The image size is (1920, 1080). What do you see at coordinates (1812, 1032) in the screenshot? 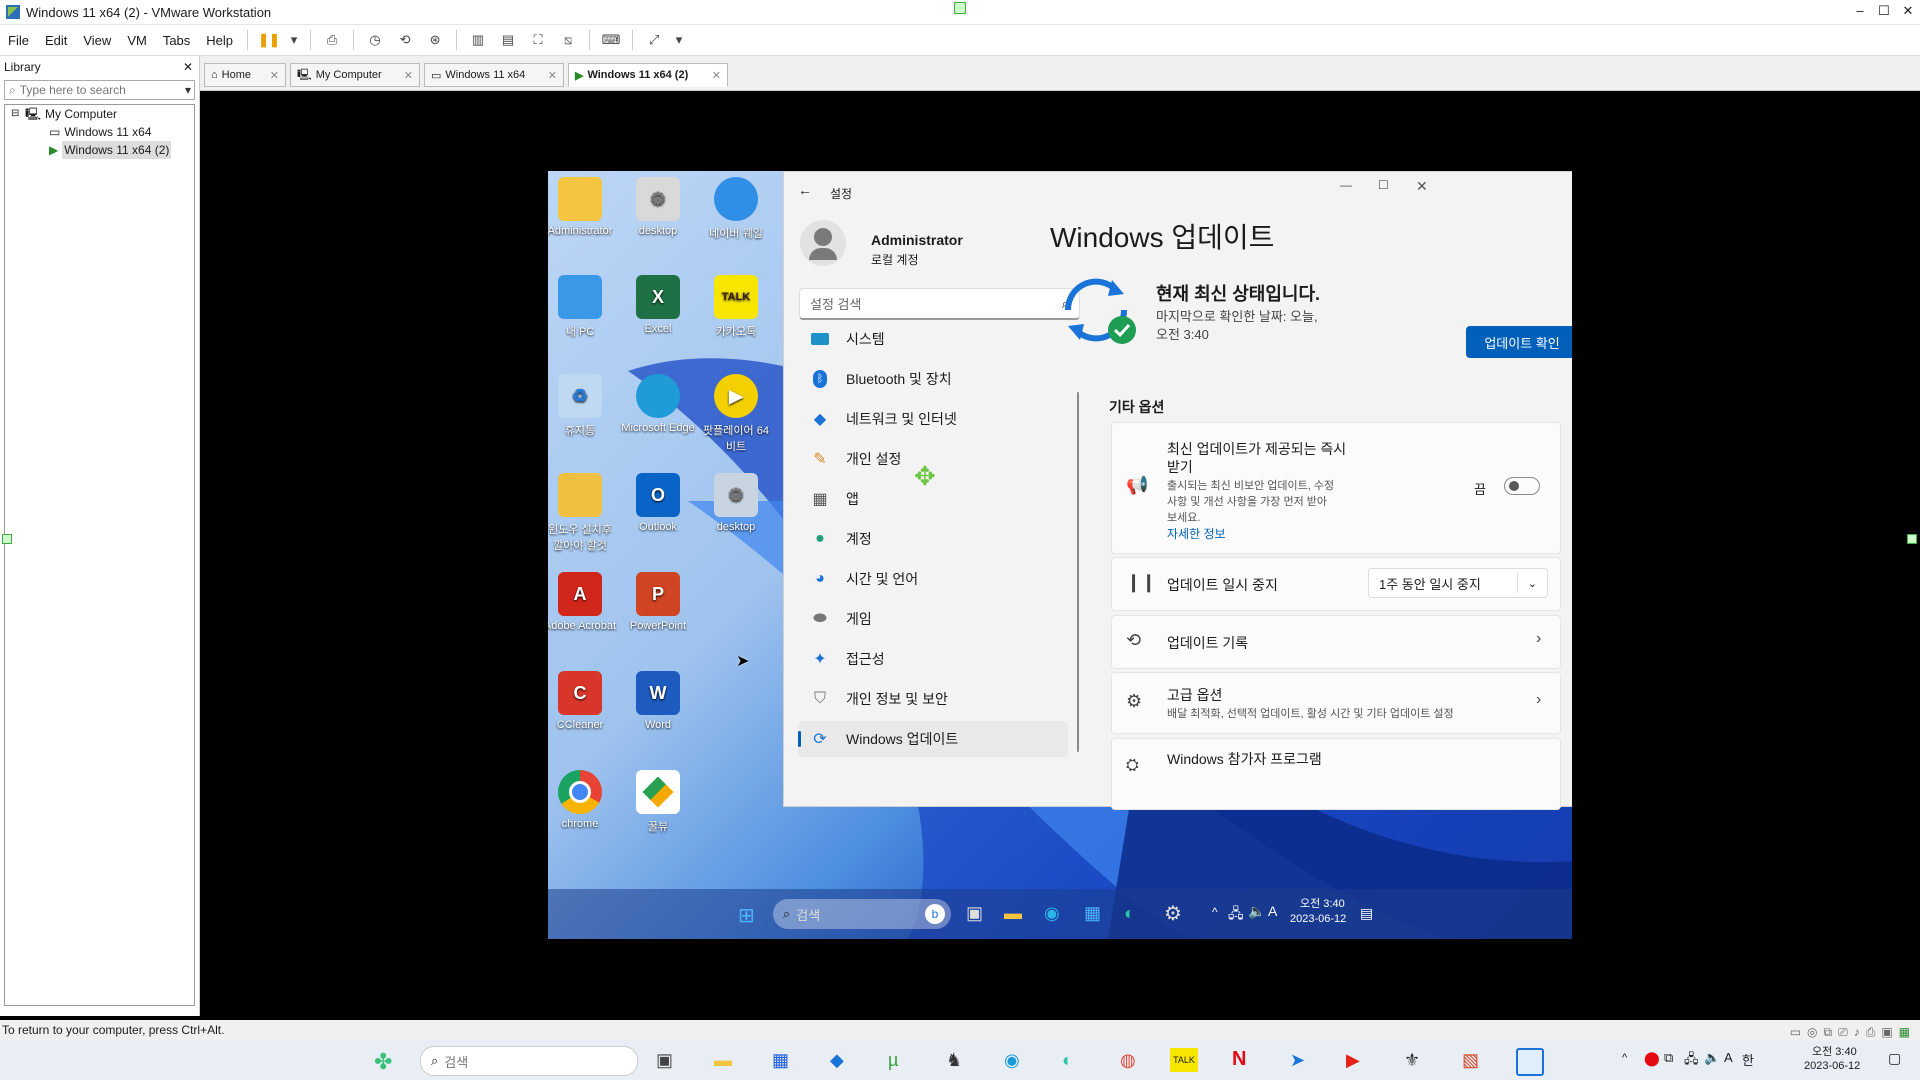
I see `cd-dvd-icon: ◎` at bounding box center [1812, 1032].